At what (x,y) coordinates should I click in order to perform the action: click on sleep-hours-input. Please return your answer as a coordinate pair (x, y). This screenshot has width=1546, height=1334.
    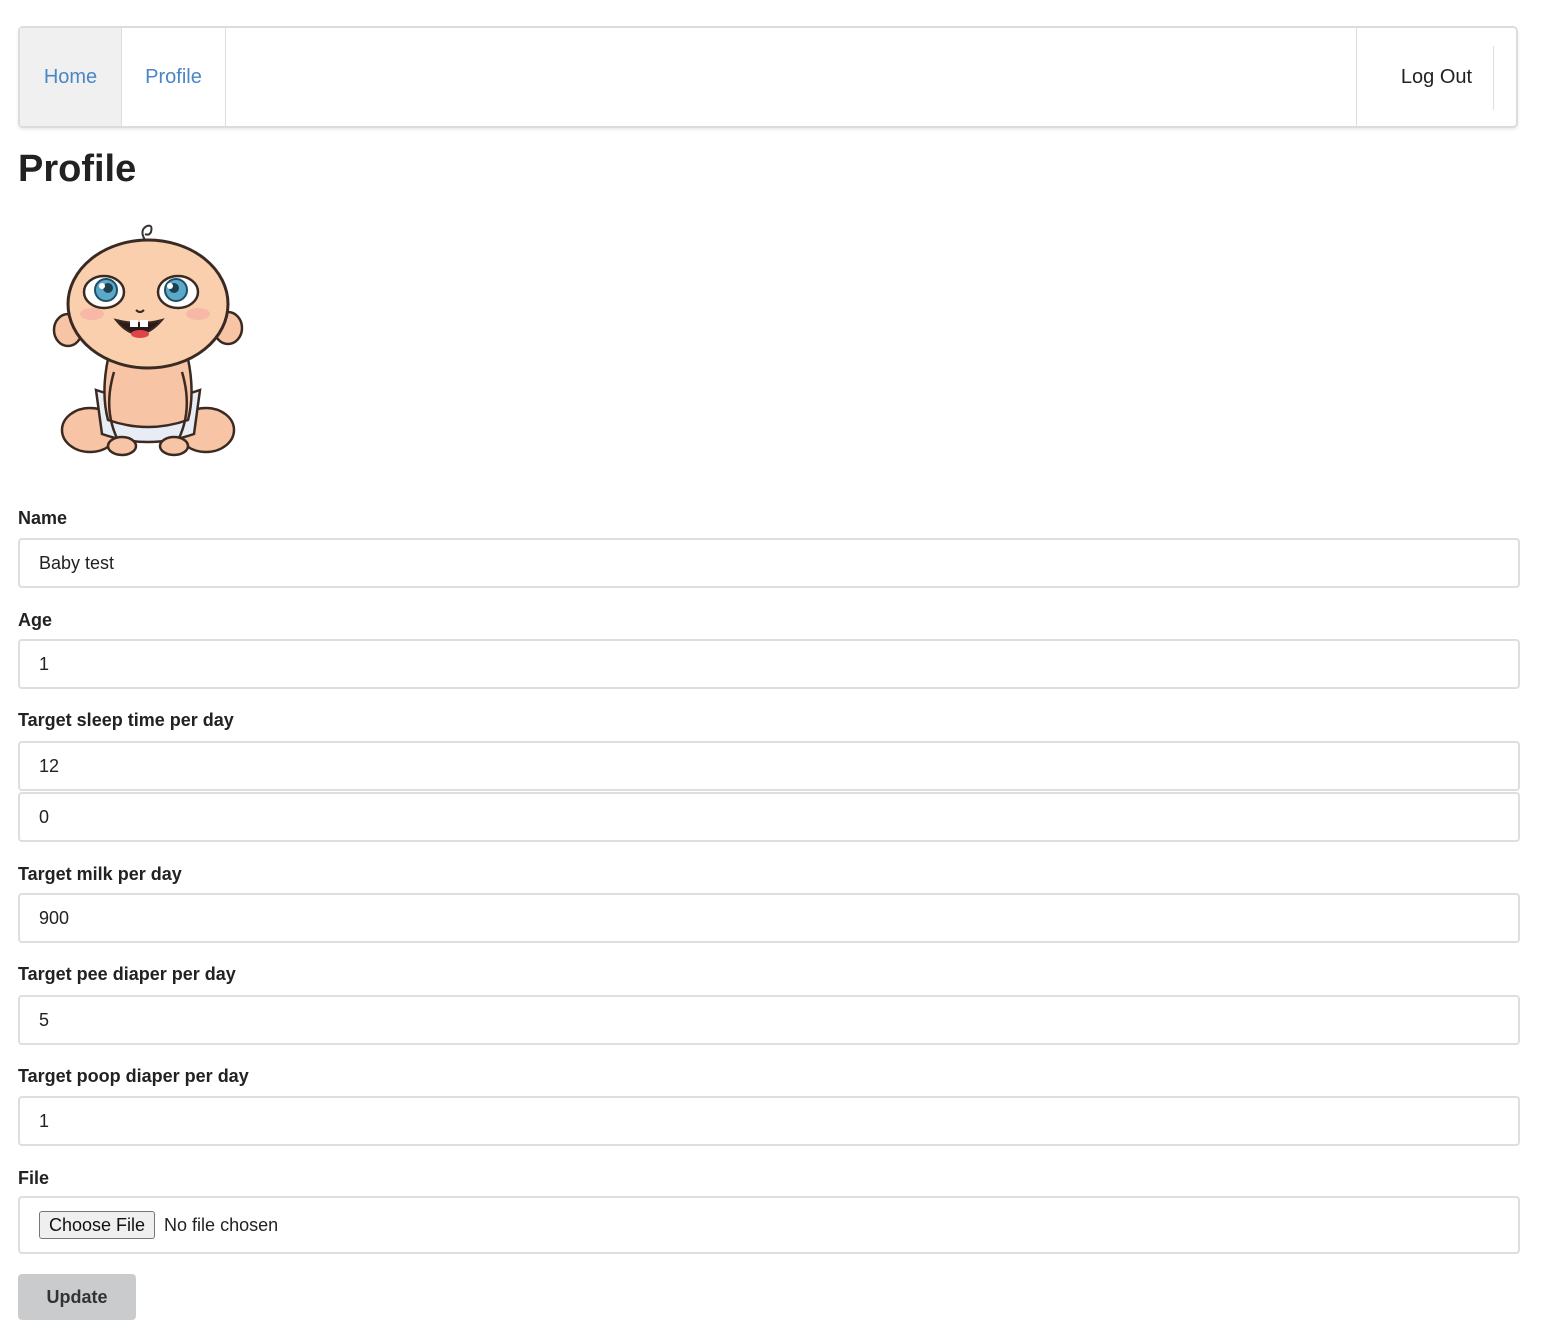
    Looking at the image, I should click on (769, 766).